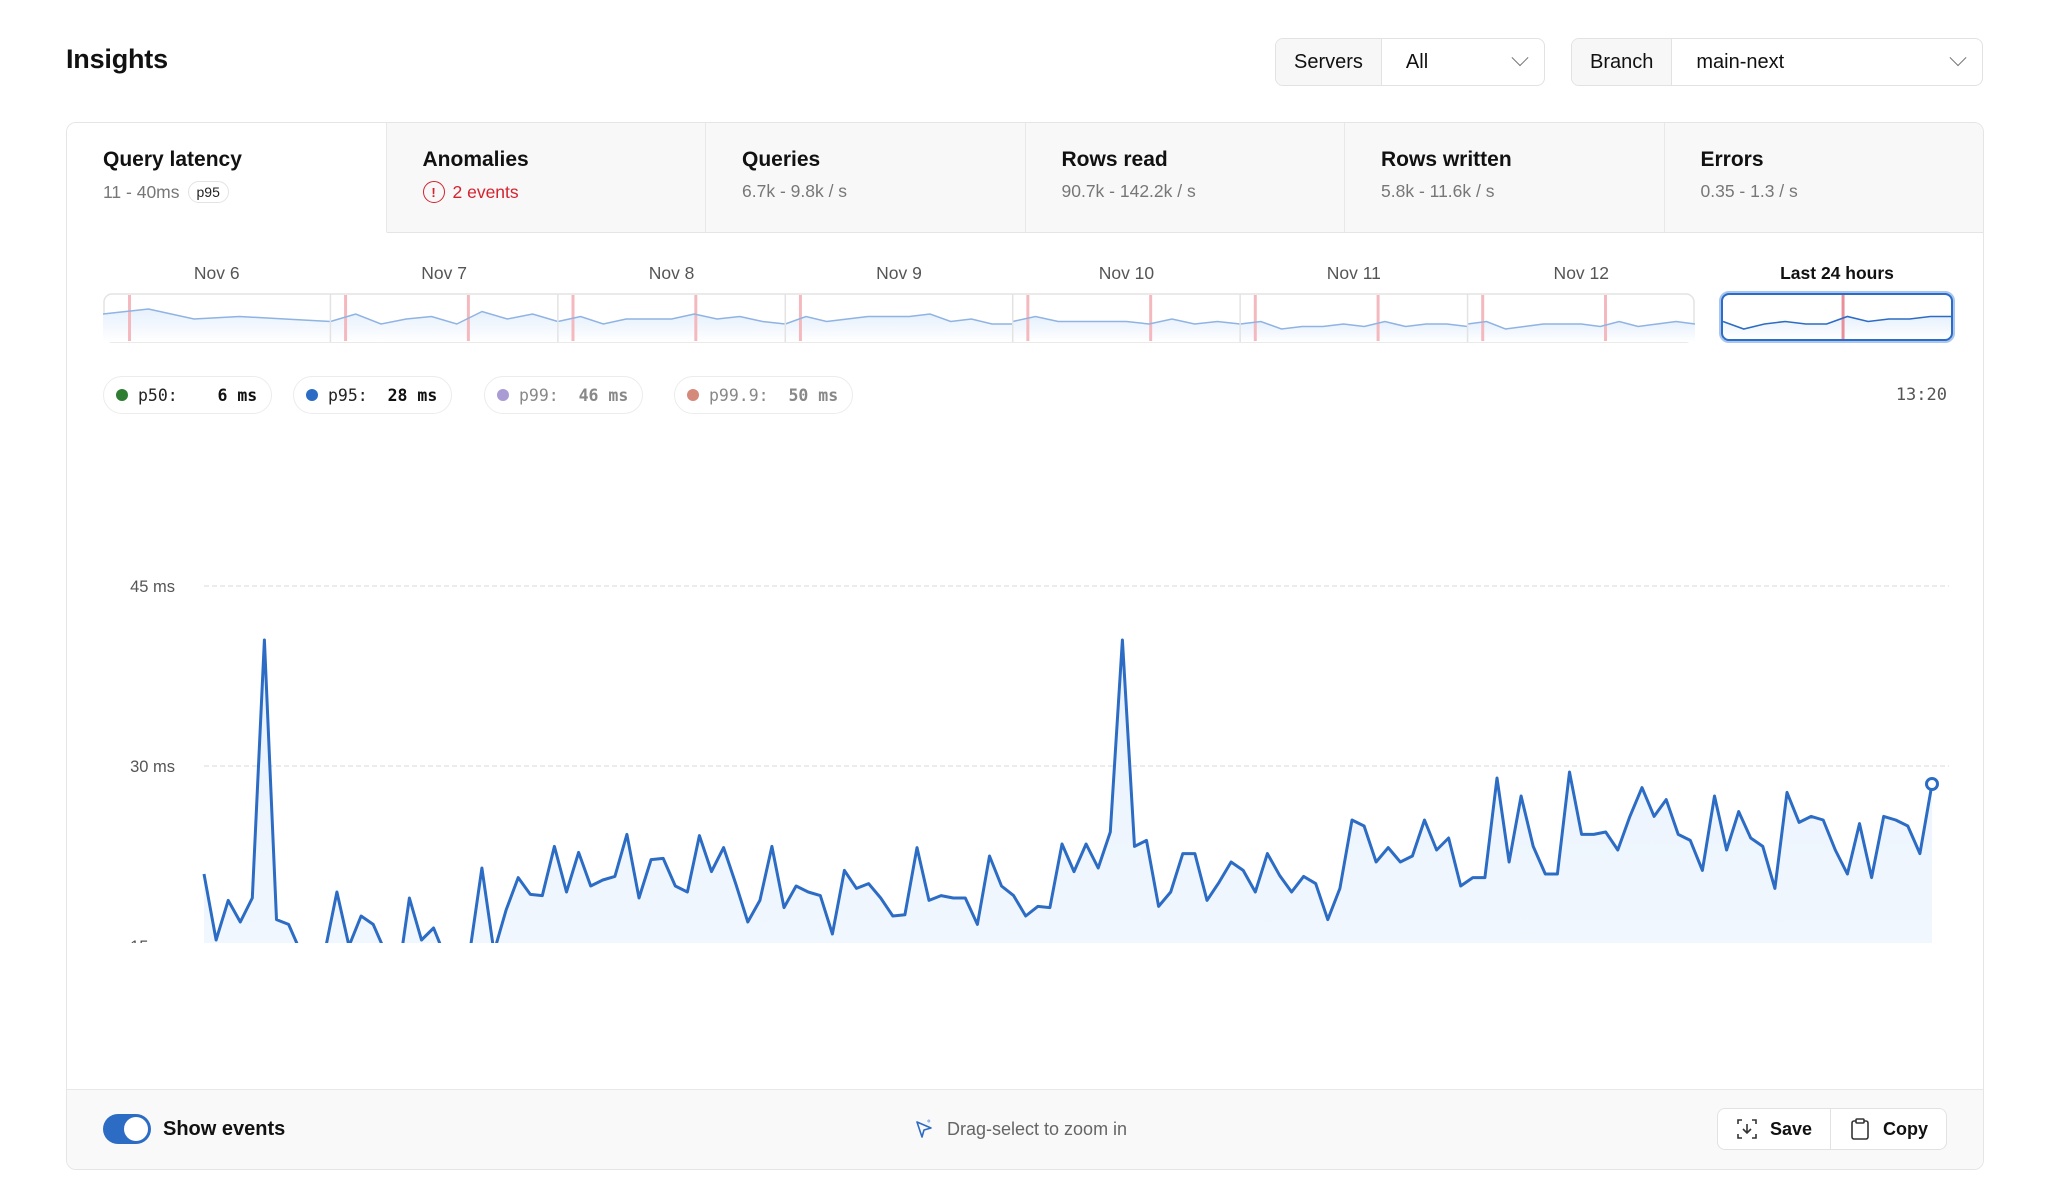 This screenshot has width=2048, height=1202. Describe the element at coordinates (671, 273) in the screenshot. I see `timeline-day-label: Nov 8` at that location.